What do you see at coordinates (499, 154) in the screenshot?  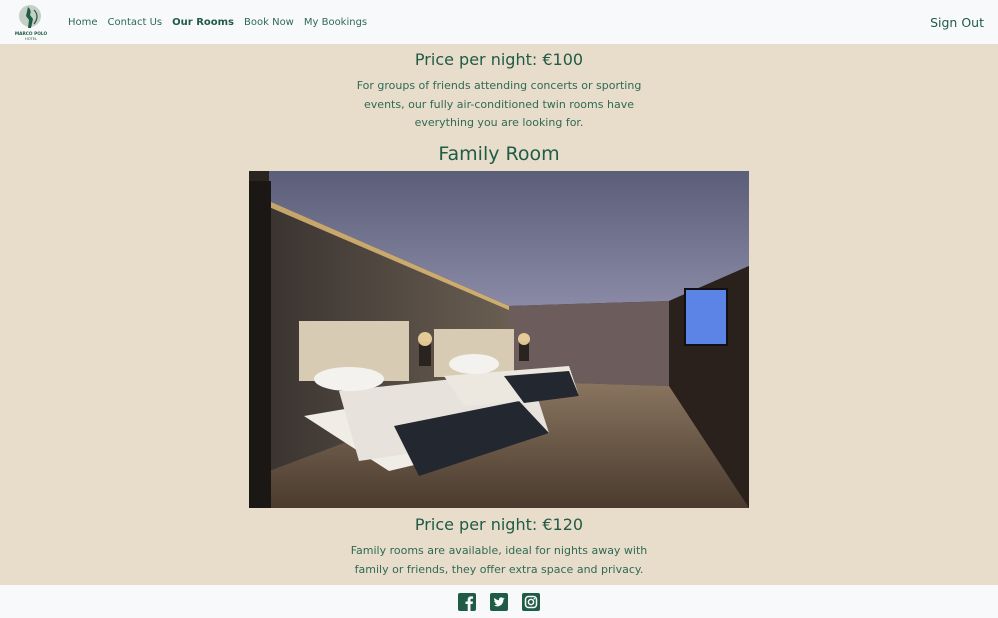 I see `family-room-title: Family Room` at bounding box center [499, 154].